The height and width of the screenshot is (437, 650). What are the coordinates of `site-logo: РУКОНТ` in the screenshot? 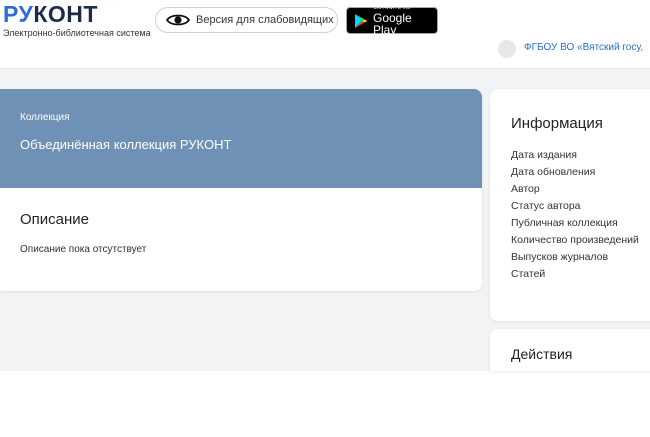 It's located at (50, 14).